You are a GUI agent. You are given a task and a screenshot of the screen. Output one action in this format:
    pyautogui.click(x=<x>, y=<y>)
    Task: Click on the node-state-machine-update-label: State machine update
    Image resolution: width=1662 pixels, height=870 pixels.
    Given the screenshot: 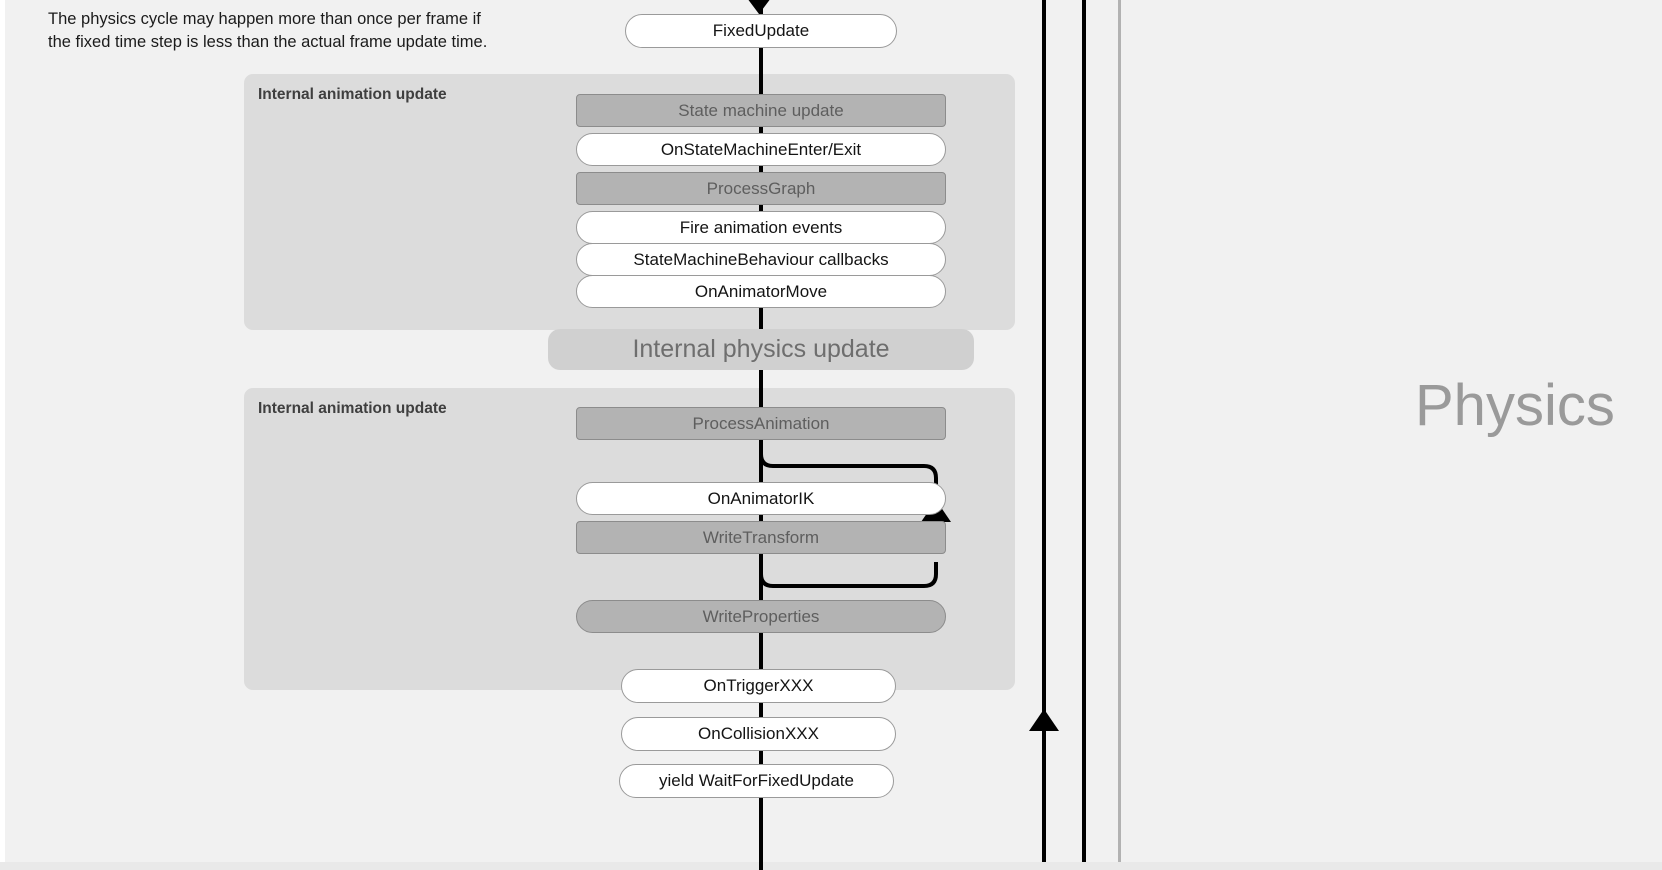 What is the action you would take?
    pyautogui.click(x=761, y=110)
    